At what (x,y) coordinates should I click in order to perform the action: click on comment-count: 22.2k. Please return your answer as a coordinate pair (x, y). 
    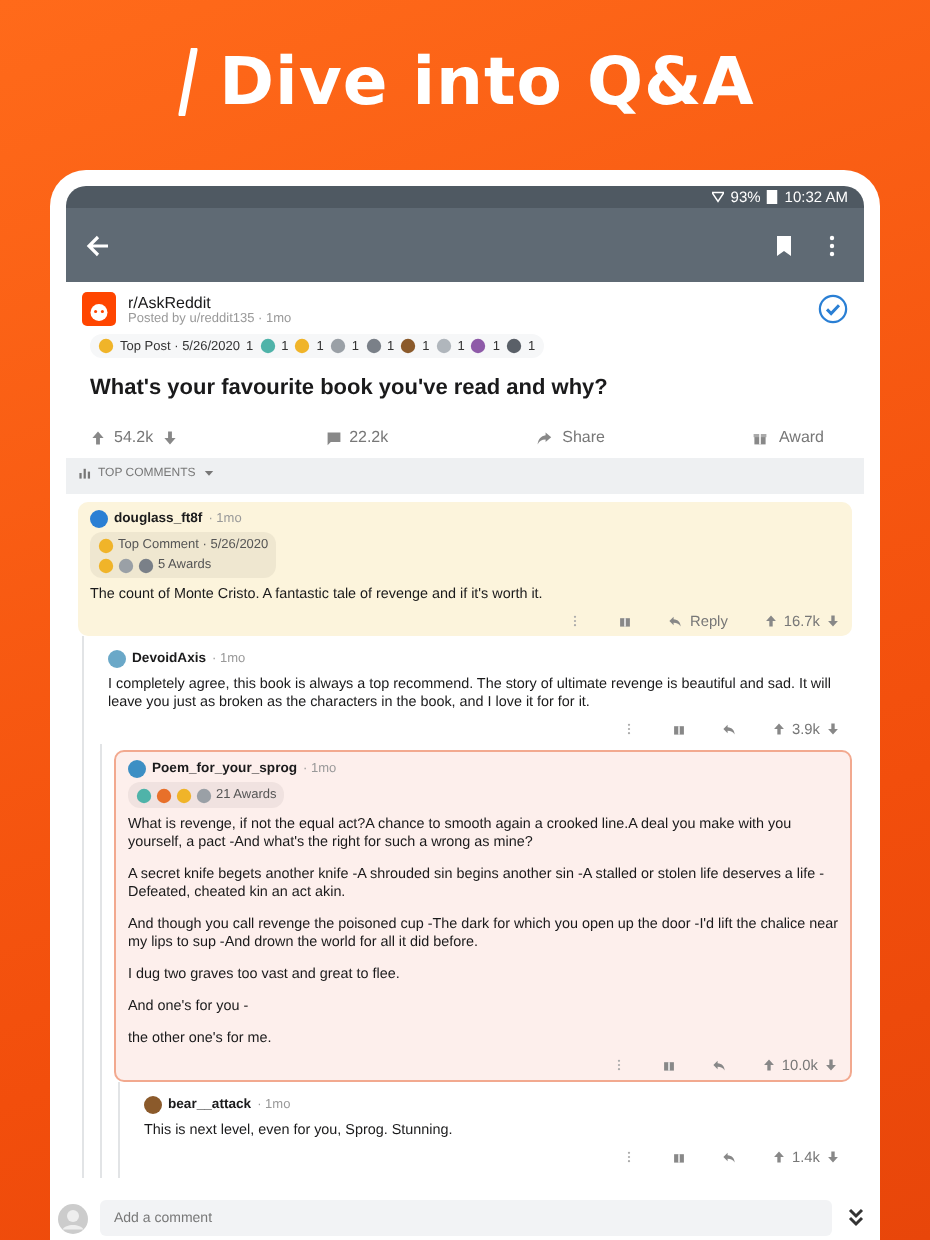
    Looking at the image, I should click on (369, 437).